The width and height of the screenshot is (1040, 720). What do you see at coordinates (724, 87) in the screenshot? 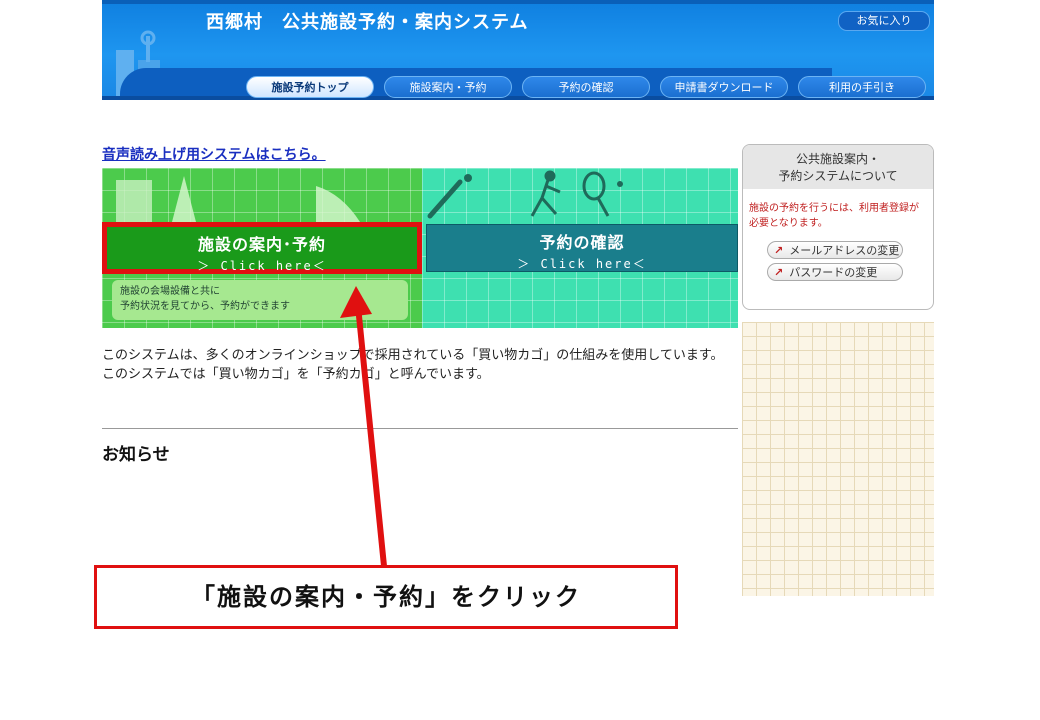
I see `tab-form-download: 申請書ダウンロード` at bounding box center [724, 87].